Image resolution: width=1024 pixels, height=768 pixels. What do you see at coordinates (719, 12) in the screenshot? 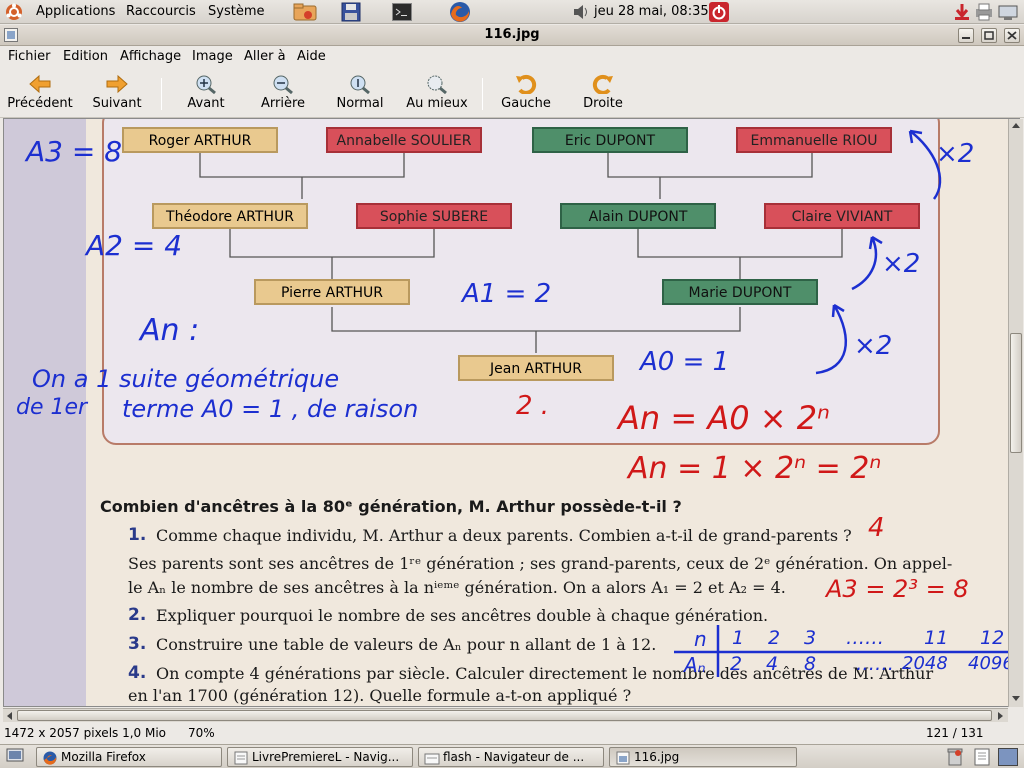
I see `power-icon` at bounding box center [719, 12].